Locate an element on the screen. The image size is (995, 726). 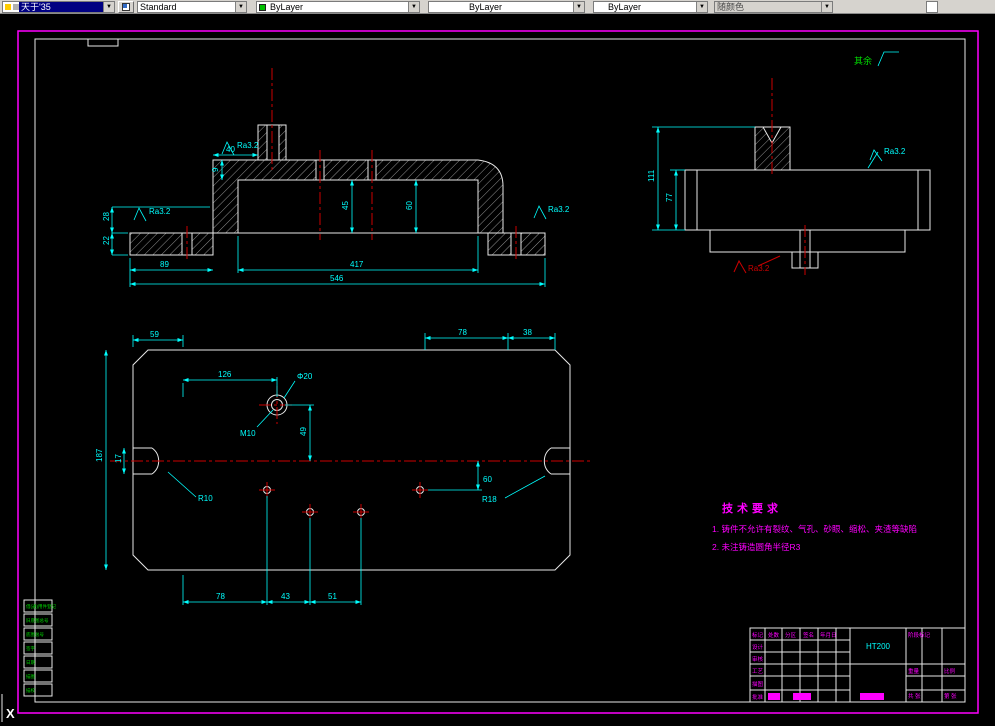
frame-label: 旧底图总号 is located at coordinates (37, 620).